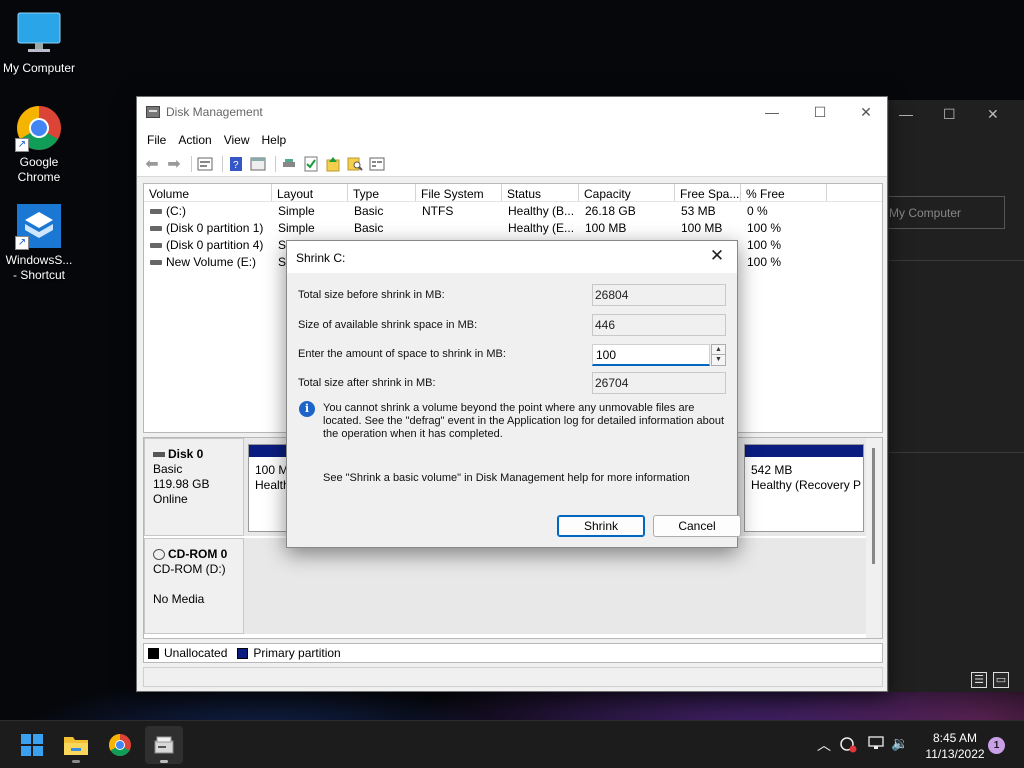 The height and width of the screenshot is (768, 1024). Describe the element at coordinates (297, 653) in the screenshot. I see `legend-primary-partition: Primary partition` at that location.